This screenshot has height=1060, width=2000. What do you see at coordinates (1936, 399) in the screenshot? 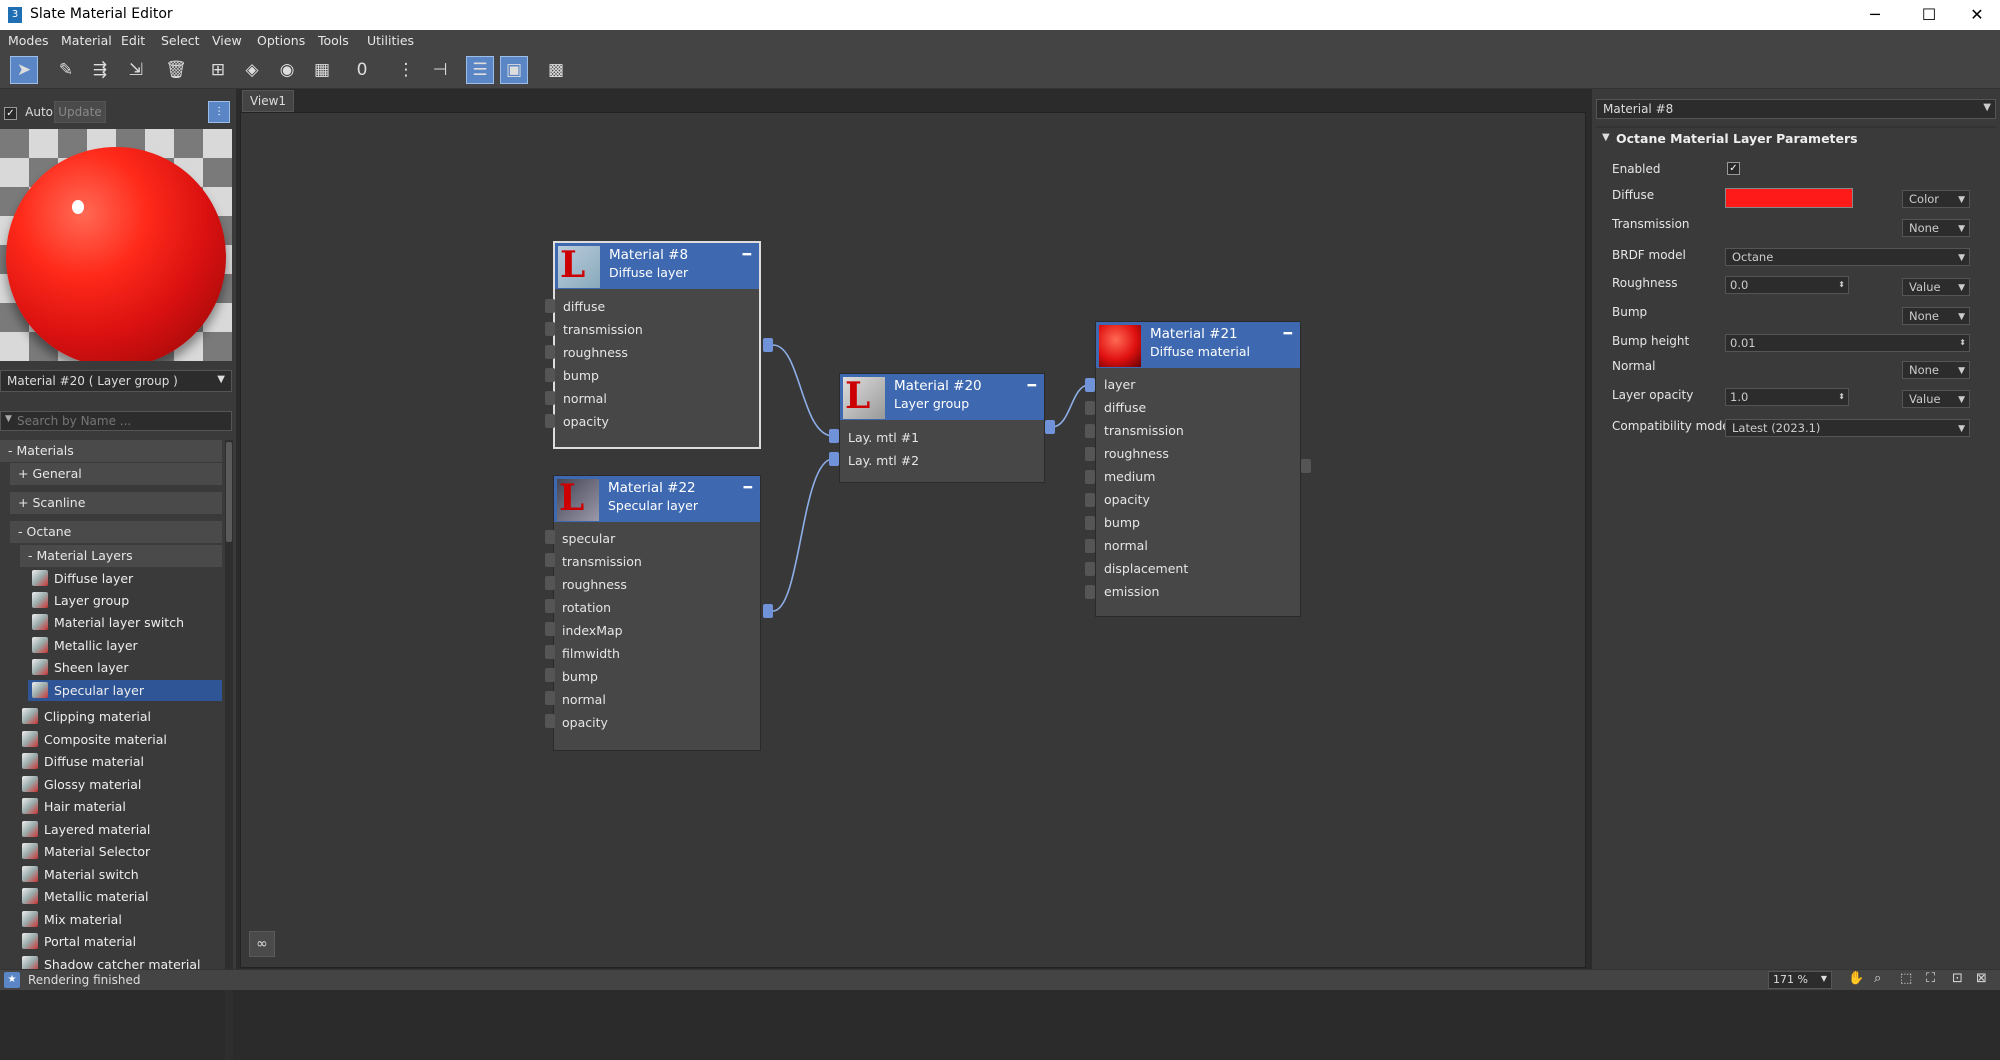
I see `layer-opacity-mode-dropdown: Value ▼` at bounding box center [1936, 399].